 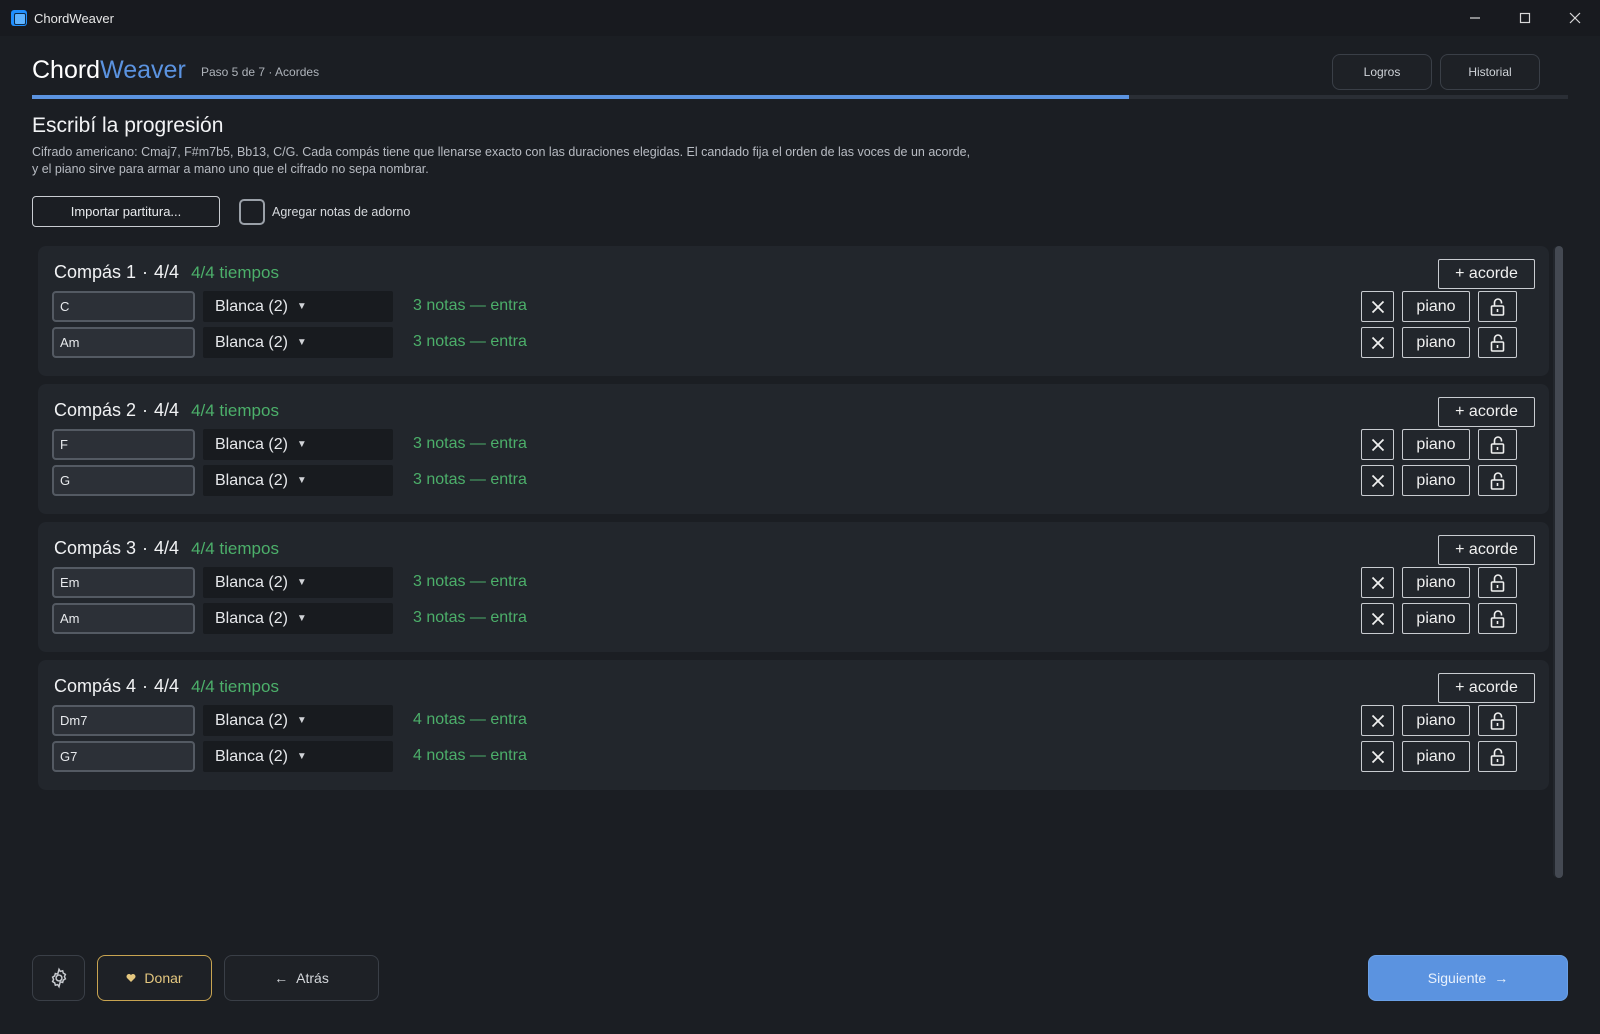 What do you see at coordinates (800, 18) in the screenshot?
I see `title-bar: ChordWeaver` at bounding box center [800, 18].